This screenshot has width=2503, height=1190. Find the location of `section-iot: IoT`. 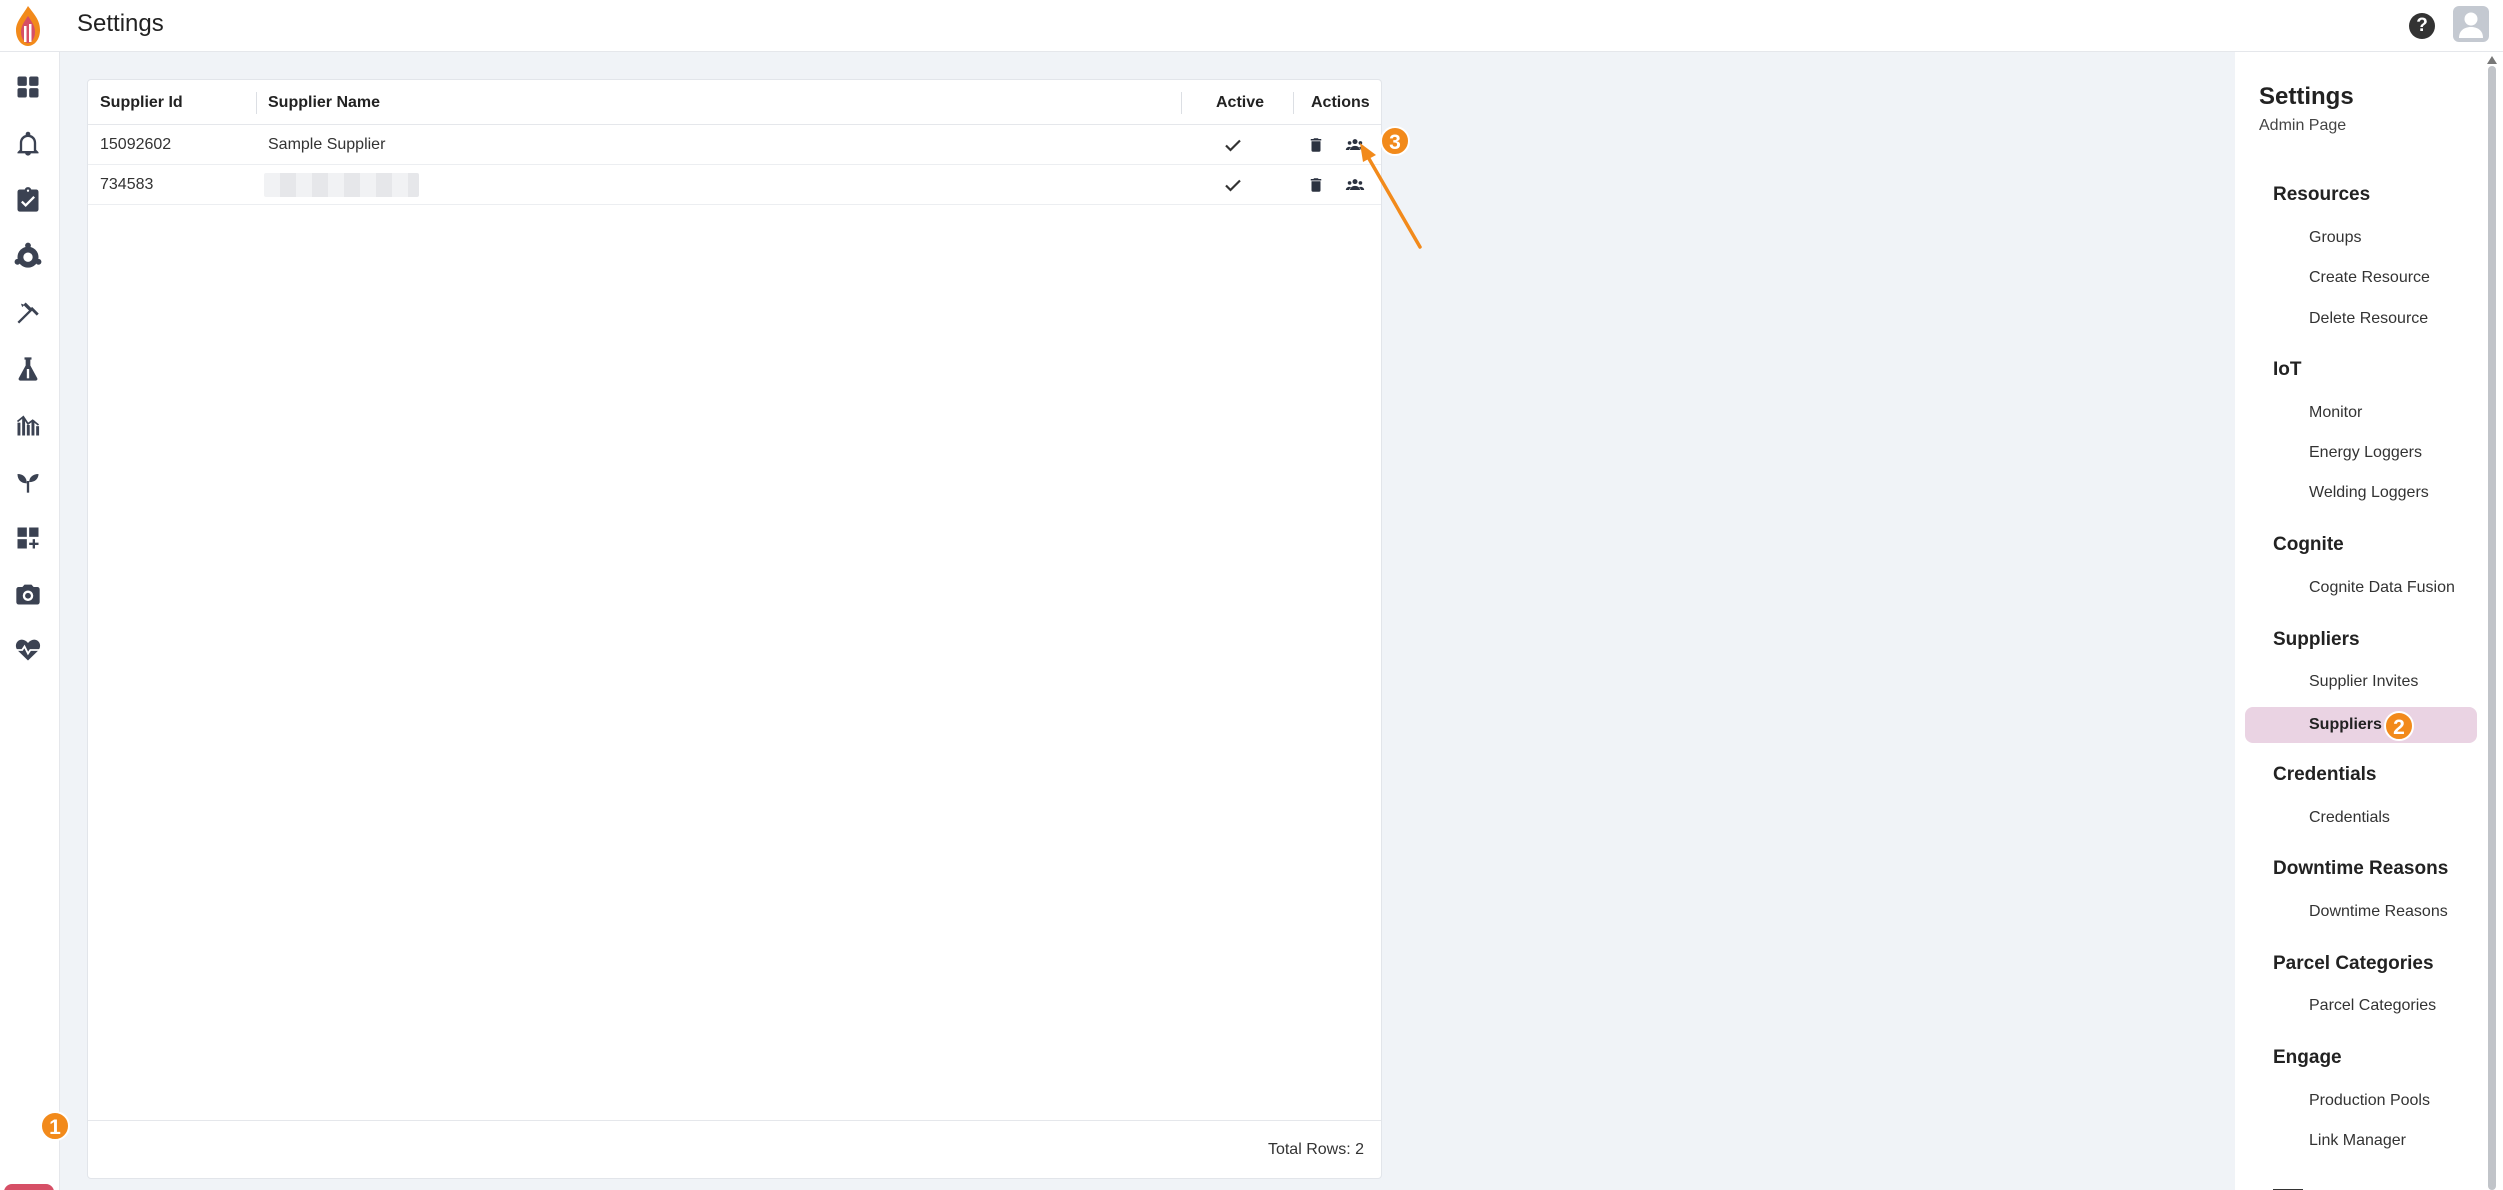

section-iot: IoT is located at coordinates (2287, 369).